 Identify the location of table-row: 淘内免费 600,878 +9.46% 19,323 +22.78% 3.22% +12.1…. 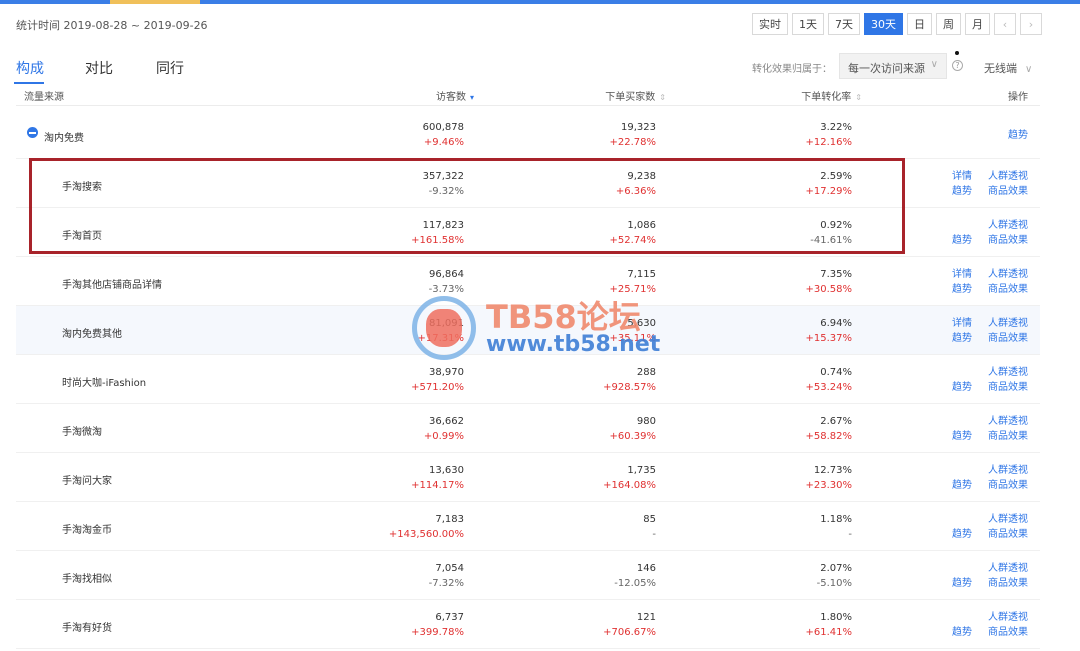
(528, 134).